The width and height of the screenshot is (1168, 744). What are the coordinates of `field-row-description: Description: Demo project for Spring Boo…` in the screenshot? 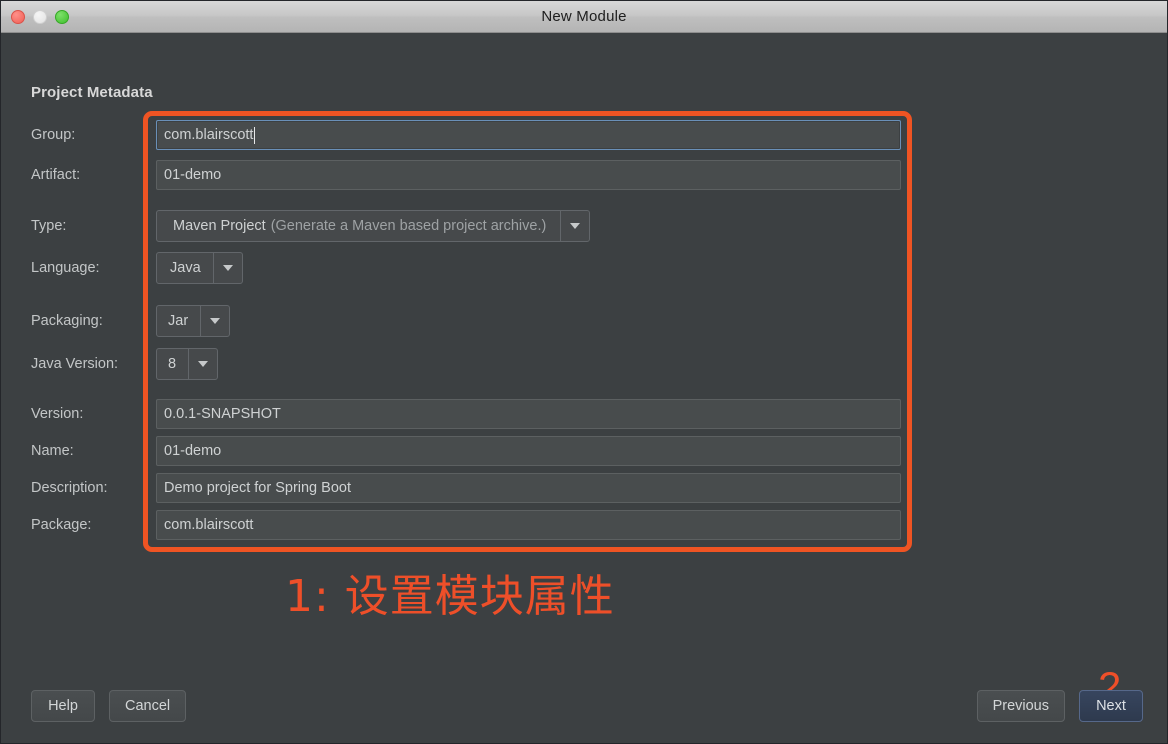 It's located at (584, 488).